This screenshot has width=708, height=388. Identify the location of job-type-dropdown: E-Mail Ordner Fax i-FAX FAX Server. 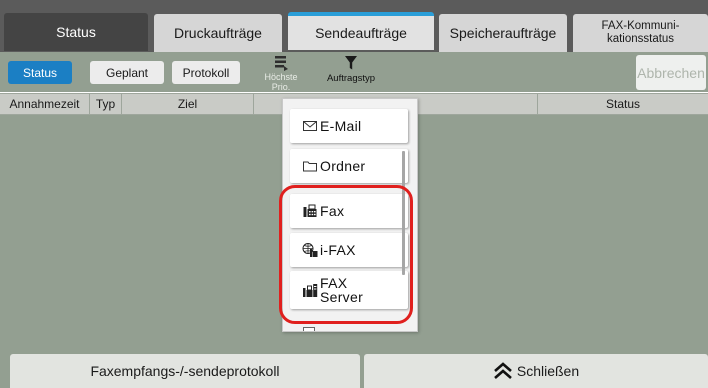
(350, 215).